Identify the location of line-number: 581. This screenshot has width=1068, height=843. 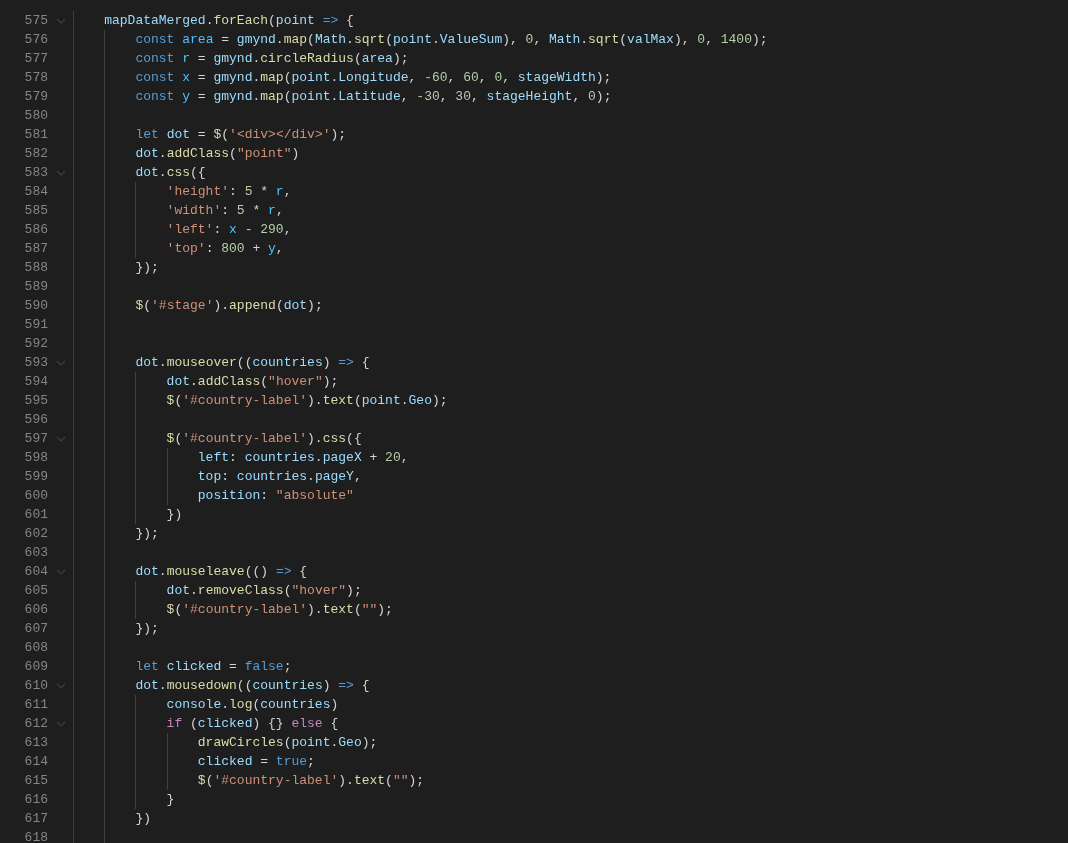
(35, 135).